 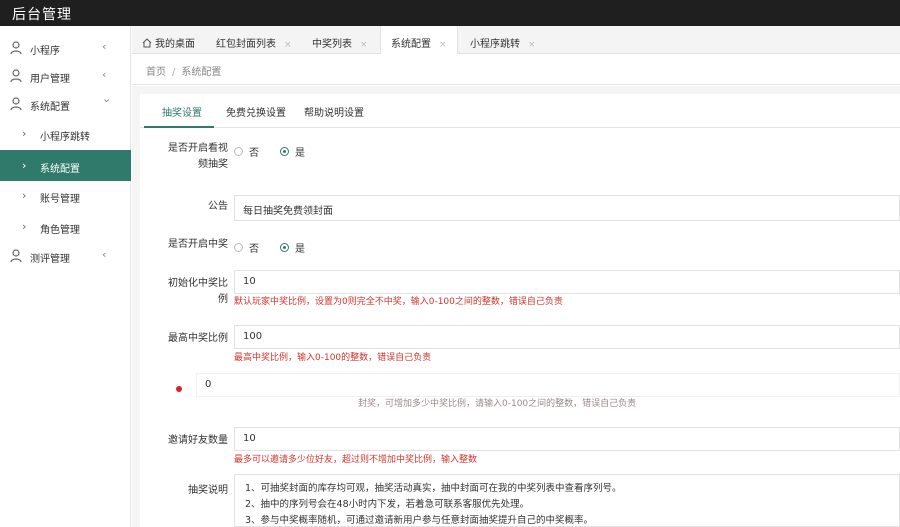 I want to click on max-rate-help: 最高中奖比例，输入0-100的整数，错误自己负责, so click(x=333, y=358).